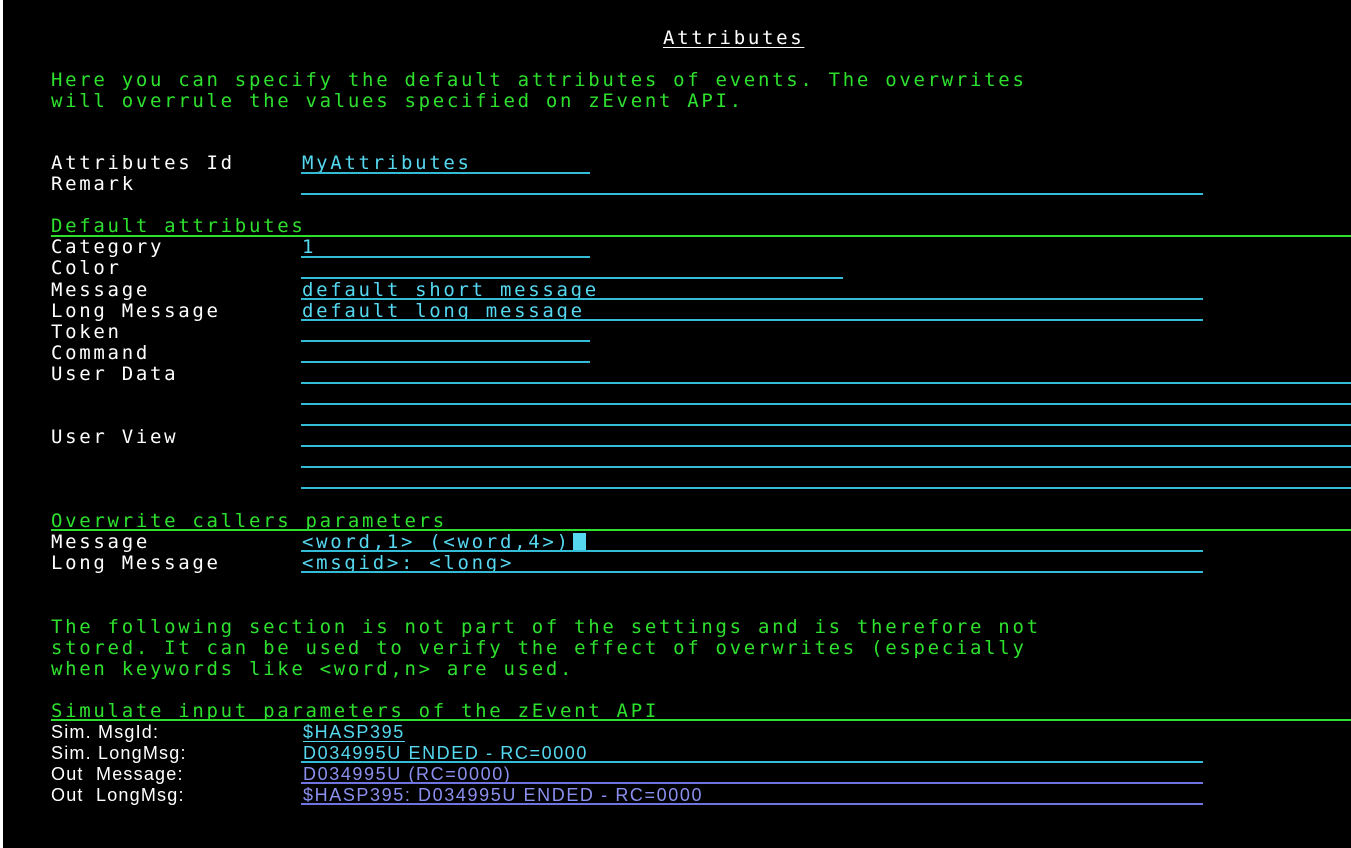  I want to click on color-label: Color, so click(86, 268).